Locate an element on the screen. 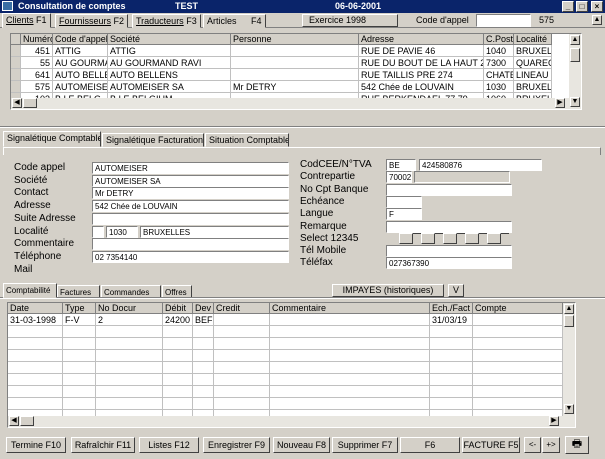  column-header: Compte is located at coordinates (518, 308).